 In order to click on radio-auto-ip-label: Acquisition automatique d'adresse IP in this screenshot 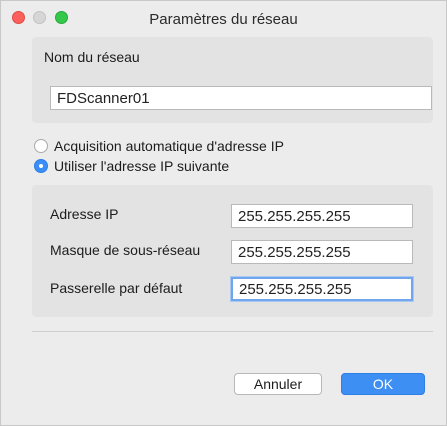, I will do `click(169, 146)`.